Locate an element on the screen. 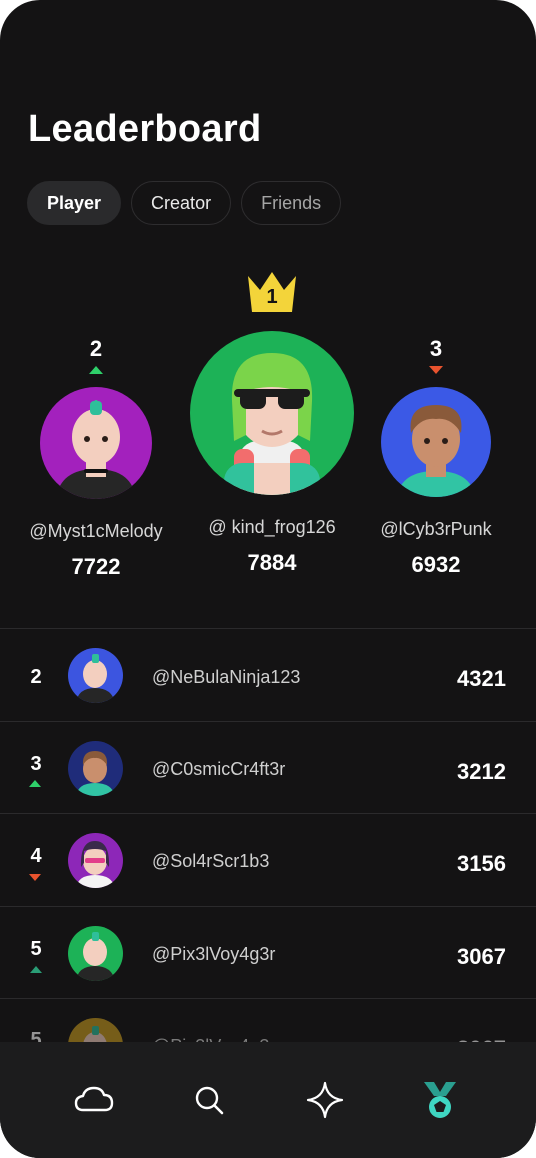 The height and width of the screenshot is (1158, 536). third-score: 6932 is located at coordinates (436, 564).